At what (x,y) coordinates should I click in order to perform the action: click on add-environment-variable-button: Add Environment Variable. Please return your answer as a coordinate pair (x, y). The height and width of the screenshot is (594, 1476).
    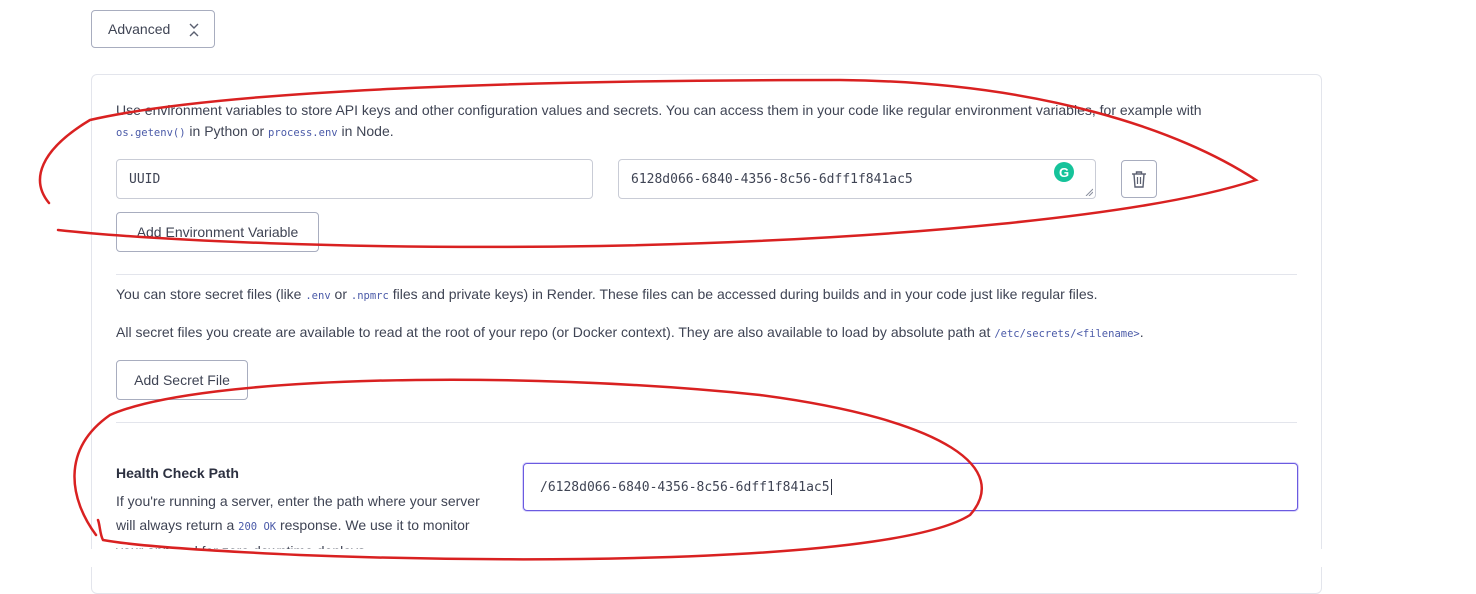
    Looking at the image, I should click on (217, 232).